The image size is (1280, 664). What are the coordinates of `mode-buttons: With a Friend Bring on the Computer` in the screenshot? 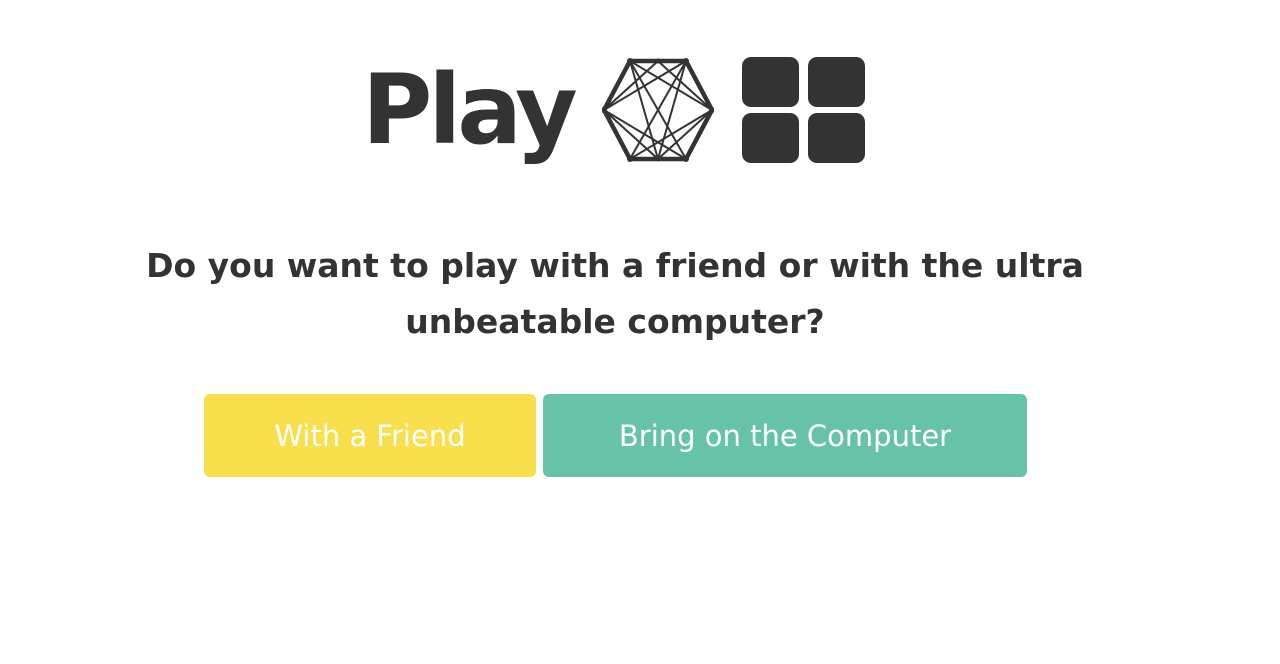 It's located at (615, 435).